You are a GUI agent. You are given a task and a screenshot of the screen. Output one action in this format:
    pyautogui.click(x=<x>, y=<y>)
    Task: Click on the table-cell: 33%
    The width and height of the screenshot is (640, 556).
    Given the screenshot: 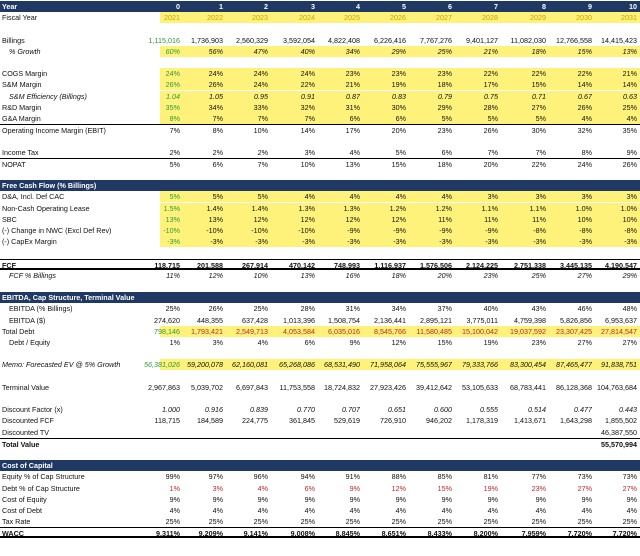 What is the action you would take?
    pyautogui.click(x=246, y=107)
    